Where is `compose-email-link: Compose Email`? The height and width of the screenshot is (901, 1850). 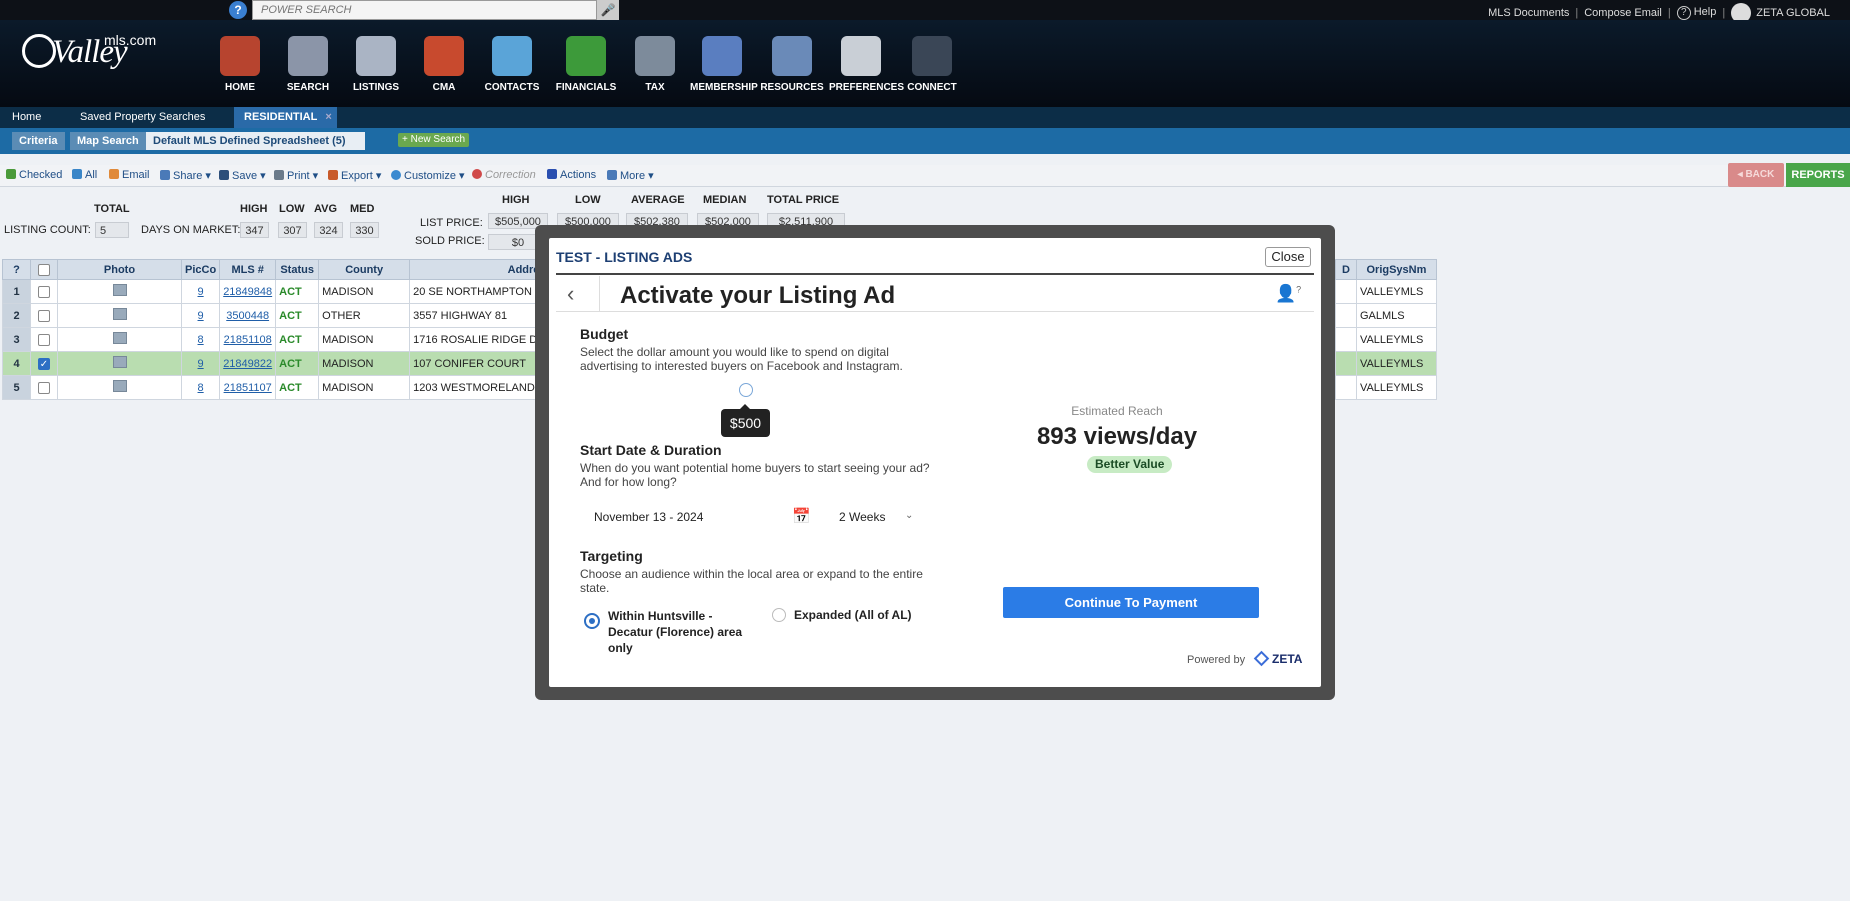
compose-email-link: Compose Email is located at coordinates (1623, 13).